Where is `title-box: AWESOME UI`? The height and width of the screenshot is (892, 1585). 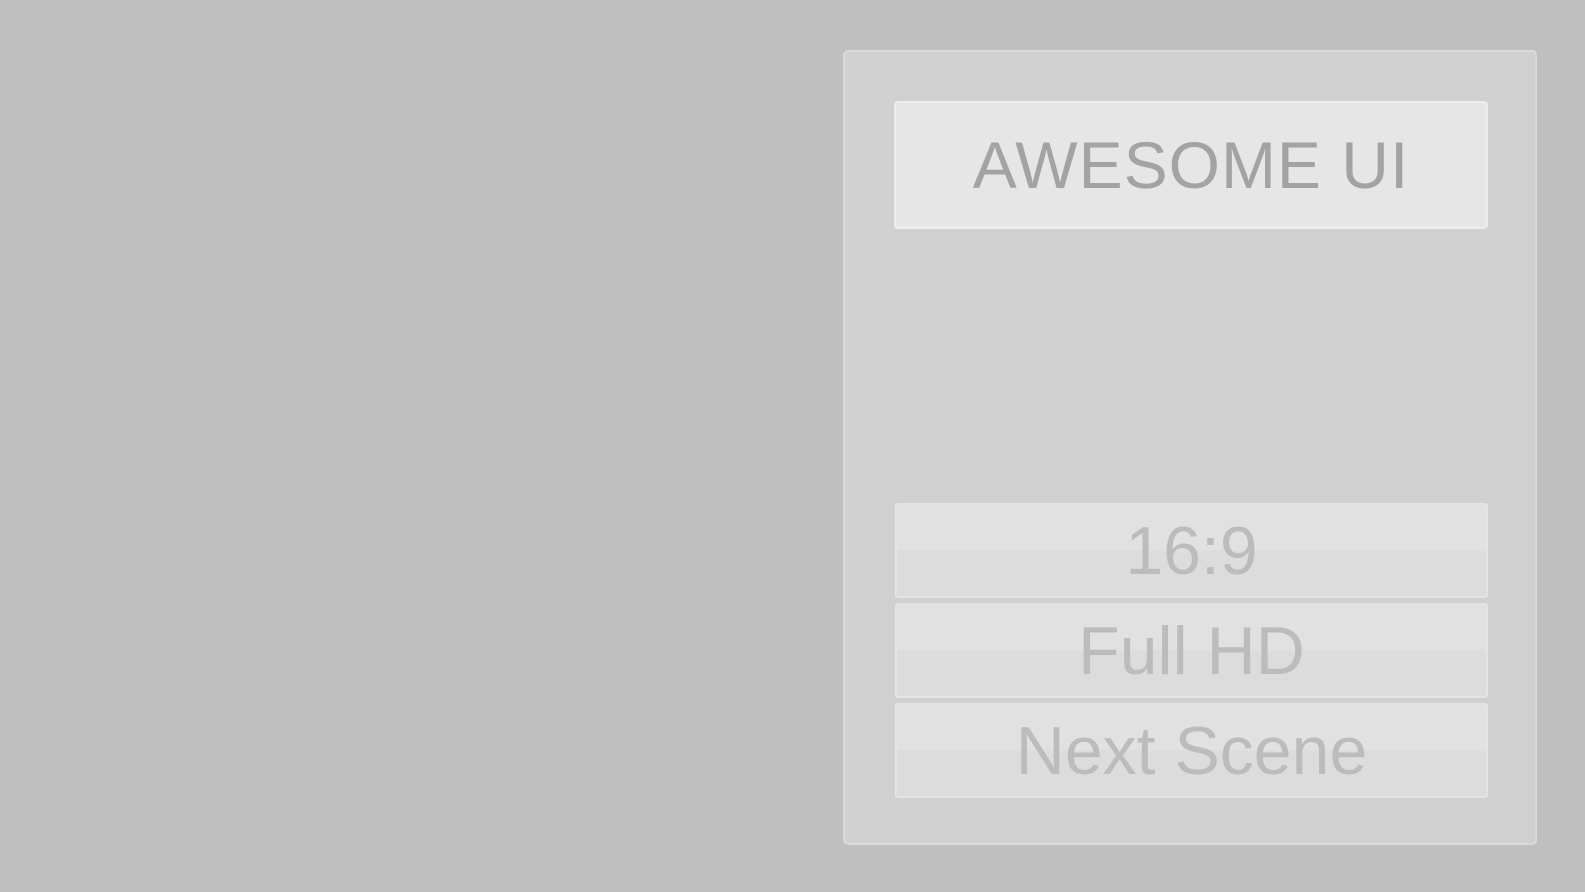 title-box: AWESOME UI is located at coordinates (1191, 165).